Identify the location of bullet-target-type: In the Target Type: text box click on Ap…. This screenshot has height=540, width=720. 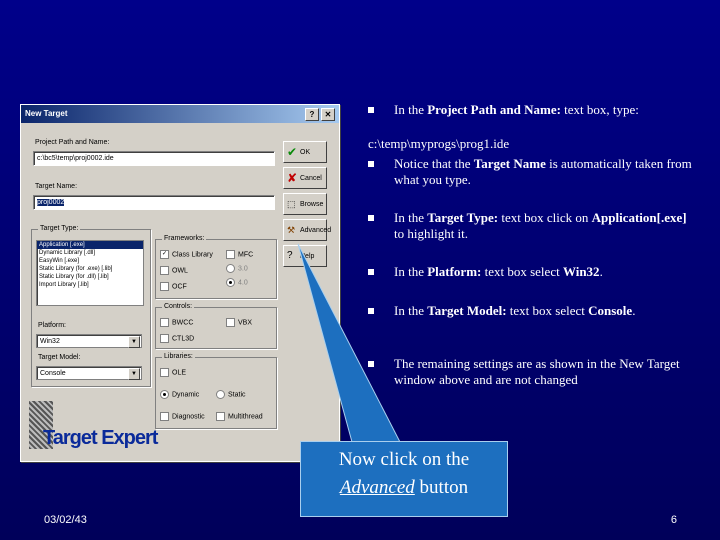
(533, 226).